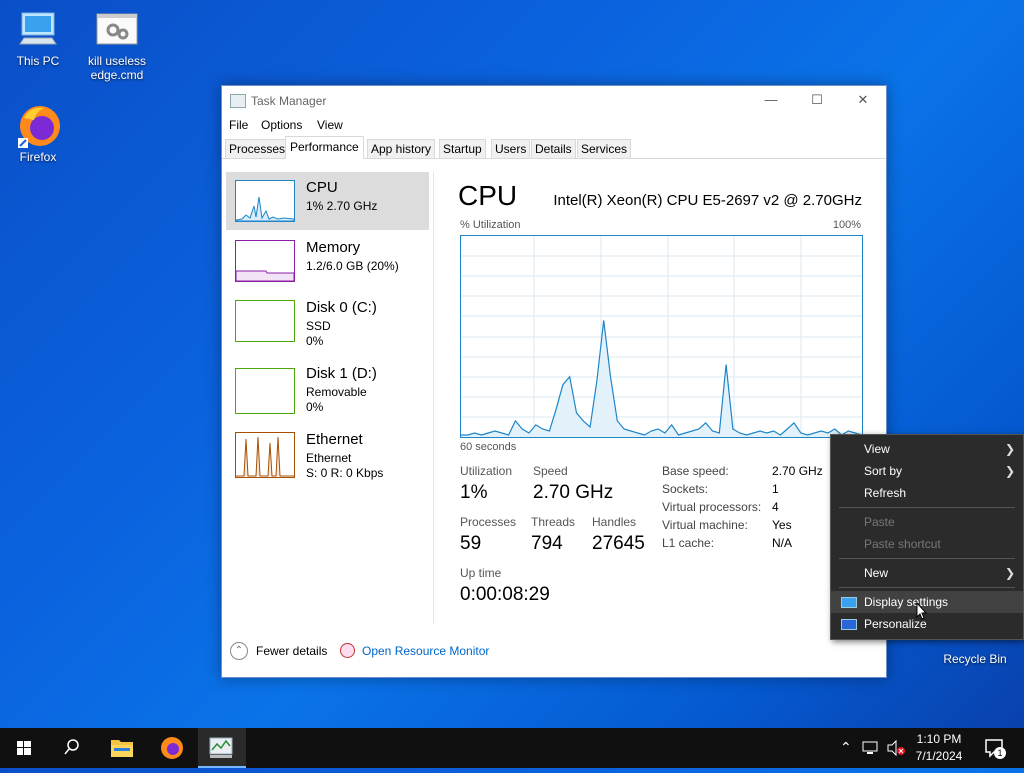 The image size is (1024, 773). I want to click on menu-item-label: View, so click(877, 449).